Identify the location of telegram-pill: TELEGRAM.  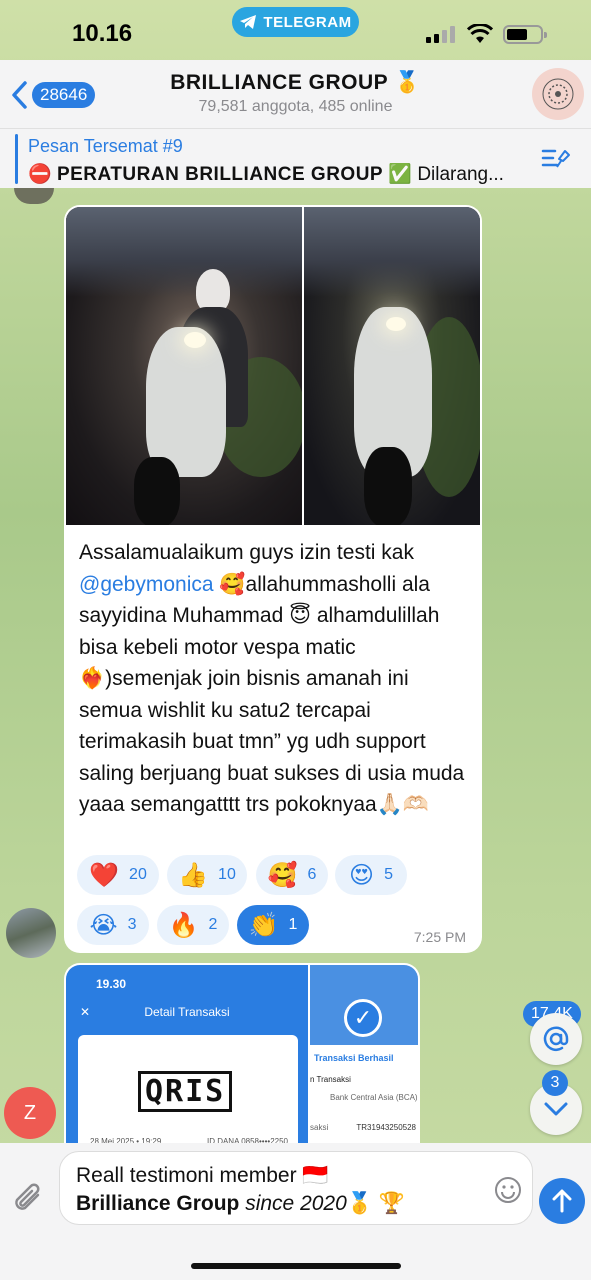
(295, 22).